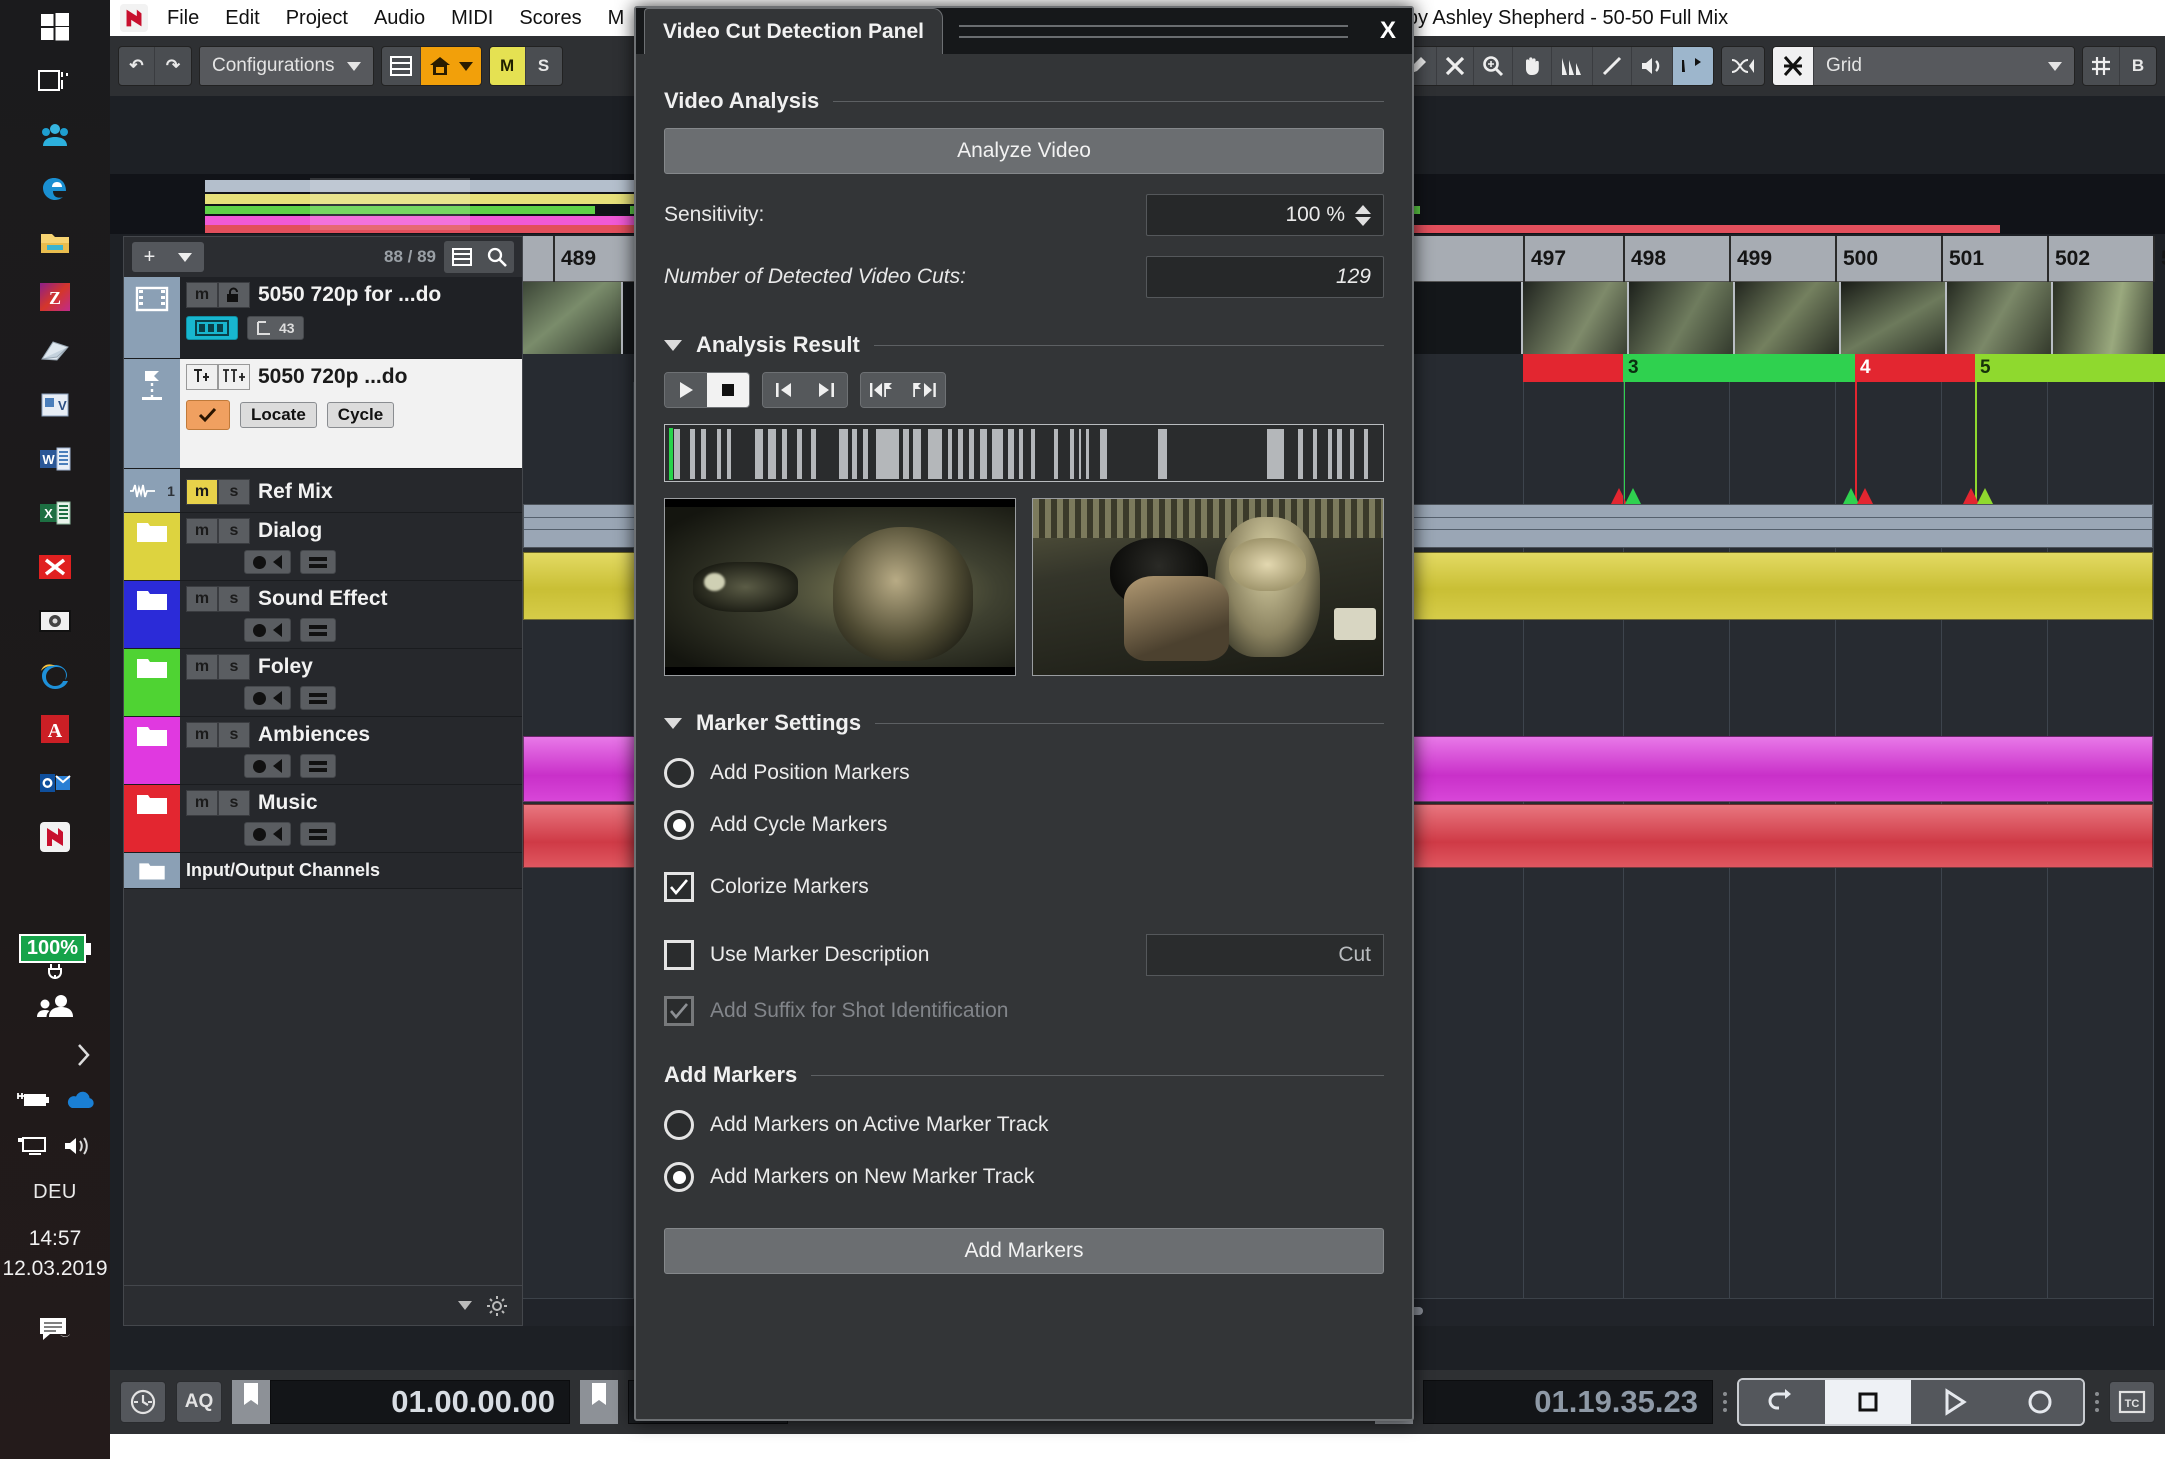  I want to click on track-list-header: + 88 / 89, so click(323, 257).